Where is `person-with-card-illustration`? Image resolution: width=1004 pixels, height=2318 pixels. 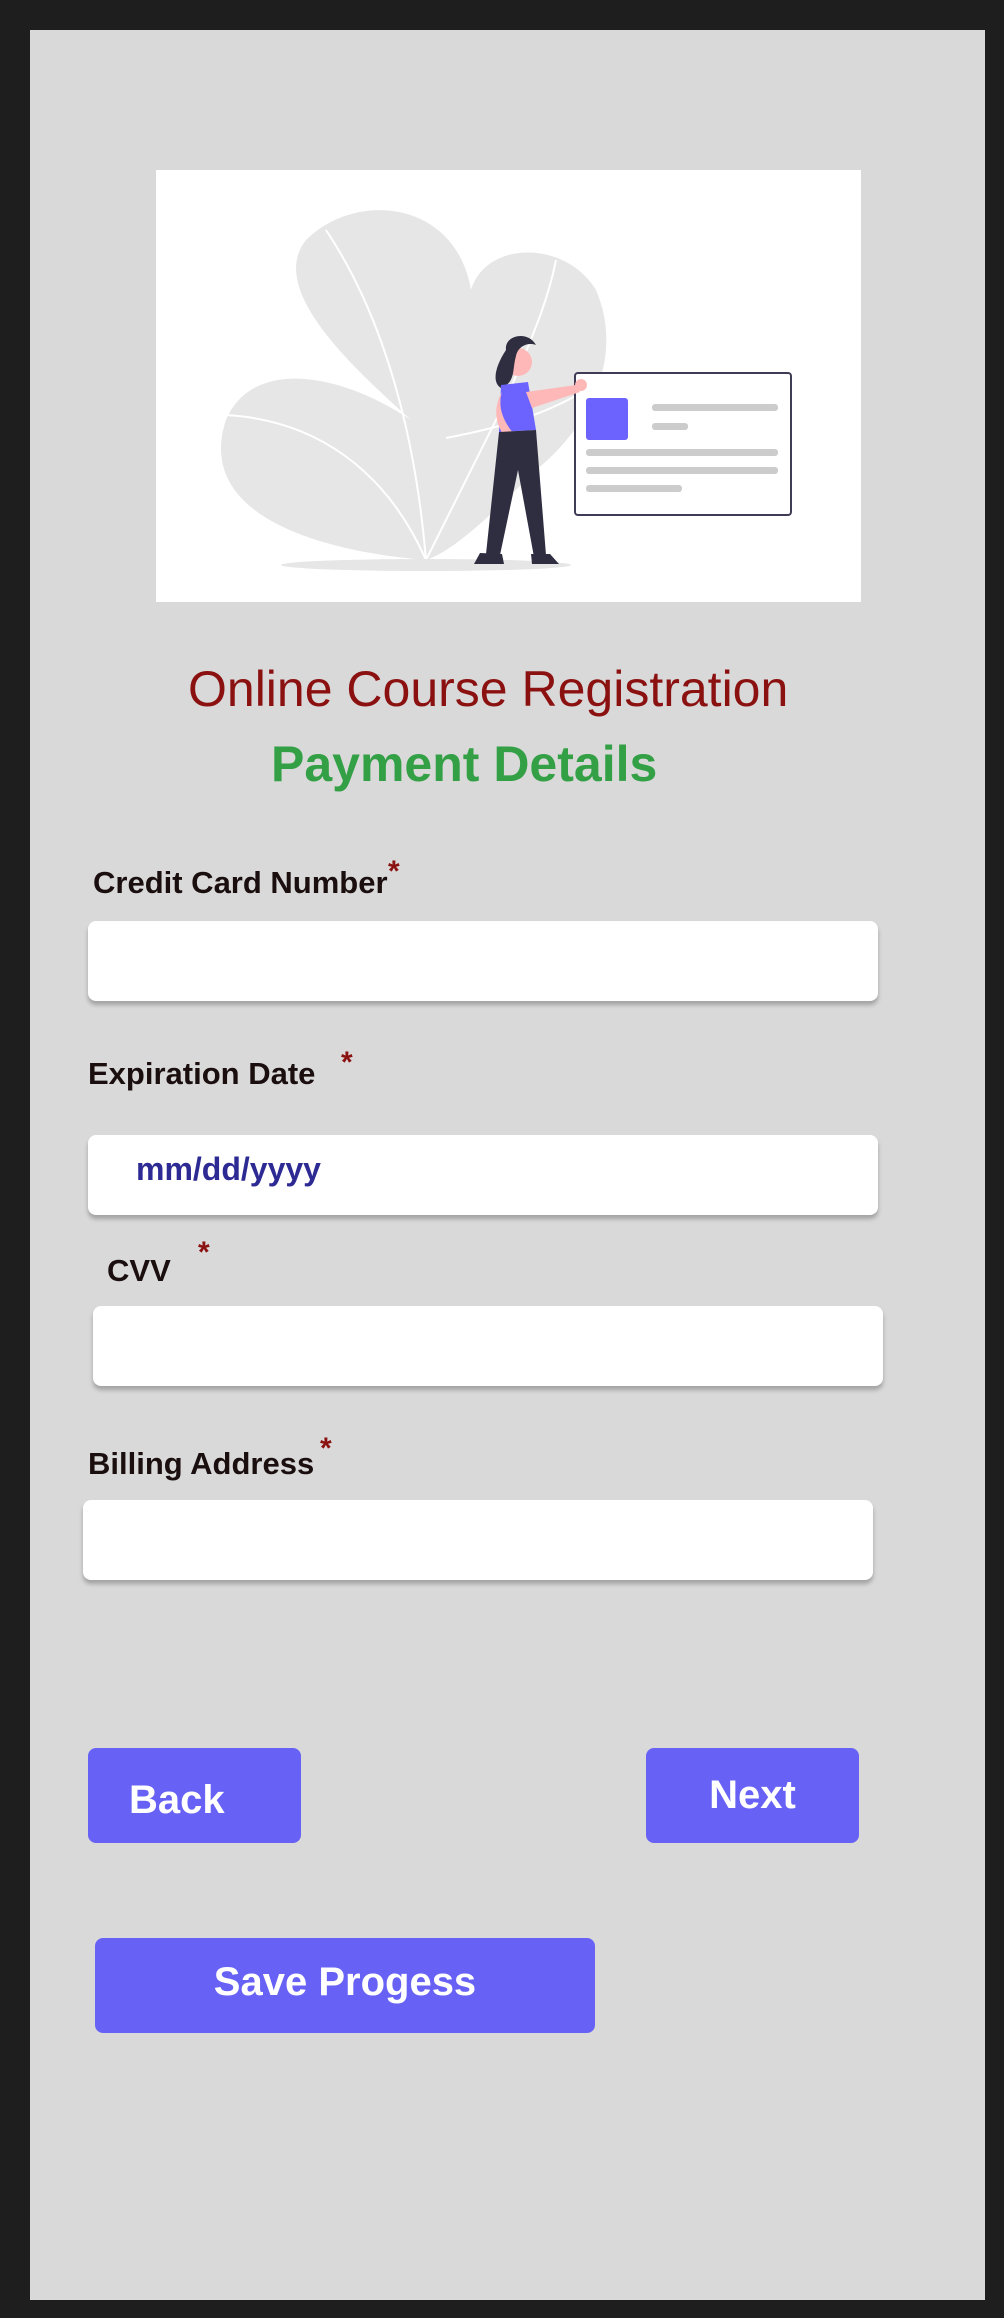 person-with-card-illustration is located at coordinates (506, 390).